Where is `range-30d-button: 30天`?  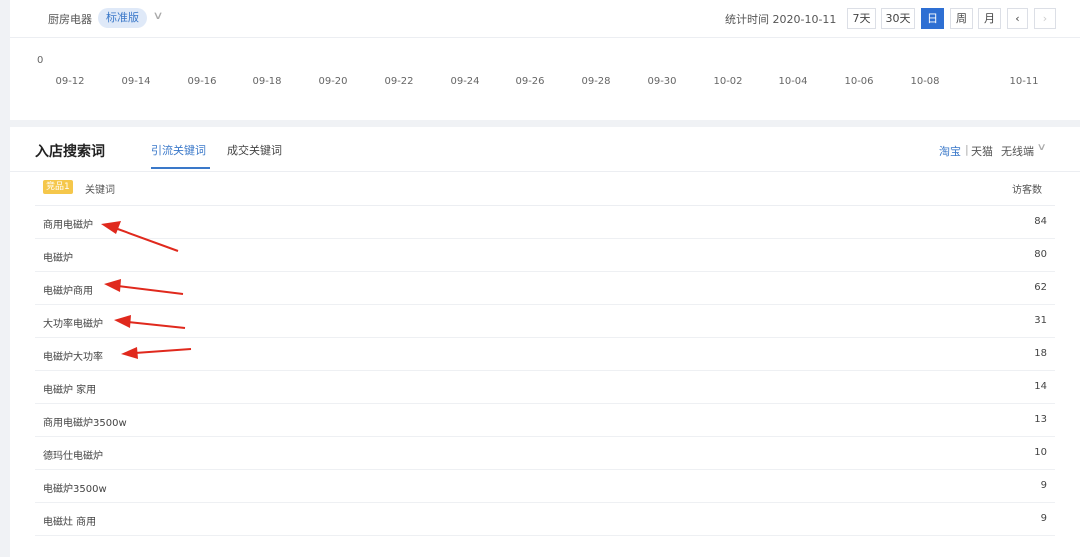 range-30d-button: 30天 is located at coordinates (898, 18).